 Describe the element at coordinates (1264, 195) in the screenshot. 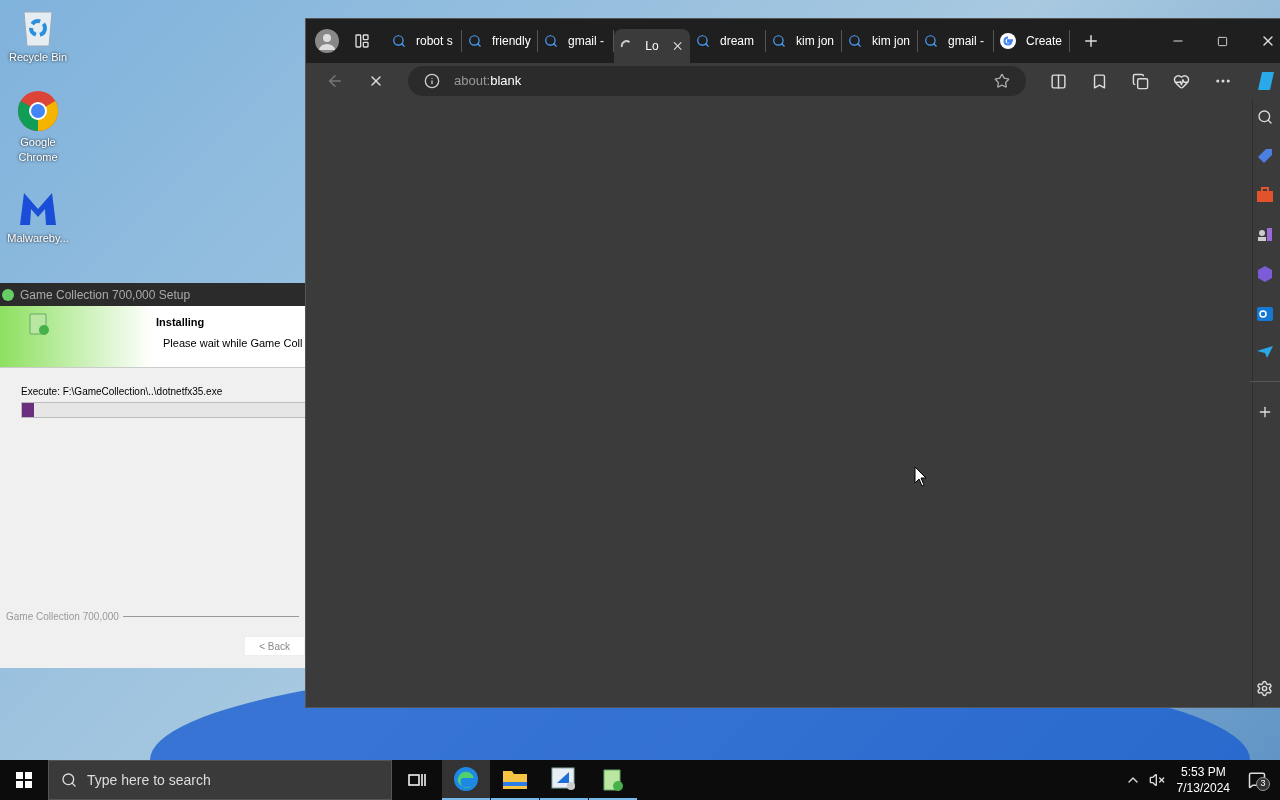

I see `toolbox-icon` at that location.